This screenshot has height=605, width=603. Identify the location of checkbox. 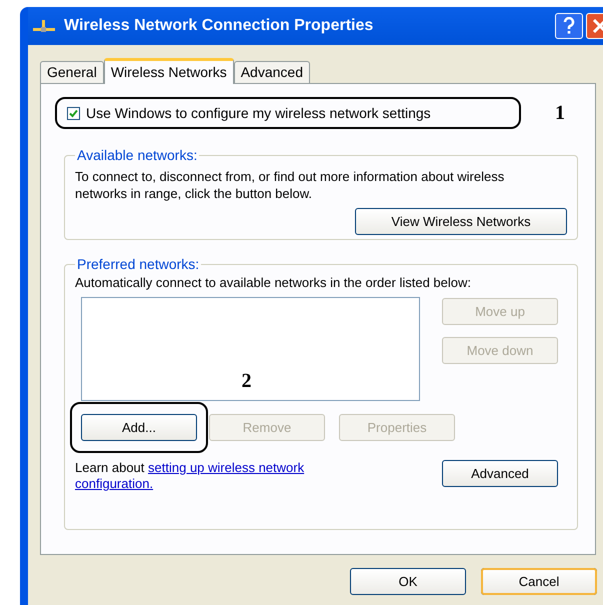
(73, 113).